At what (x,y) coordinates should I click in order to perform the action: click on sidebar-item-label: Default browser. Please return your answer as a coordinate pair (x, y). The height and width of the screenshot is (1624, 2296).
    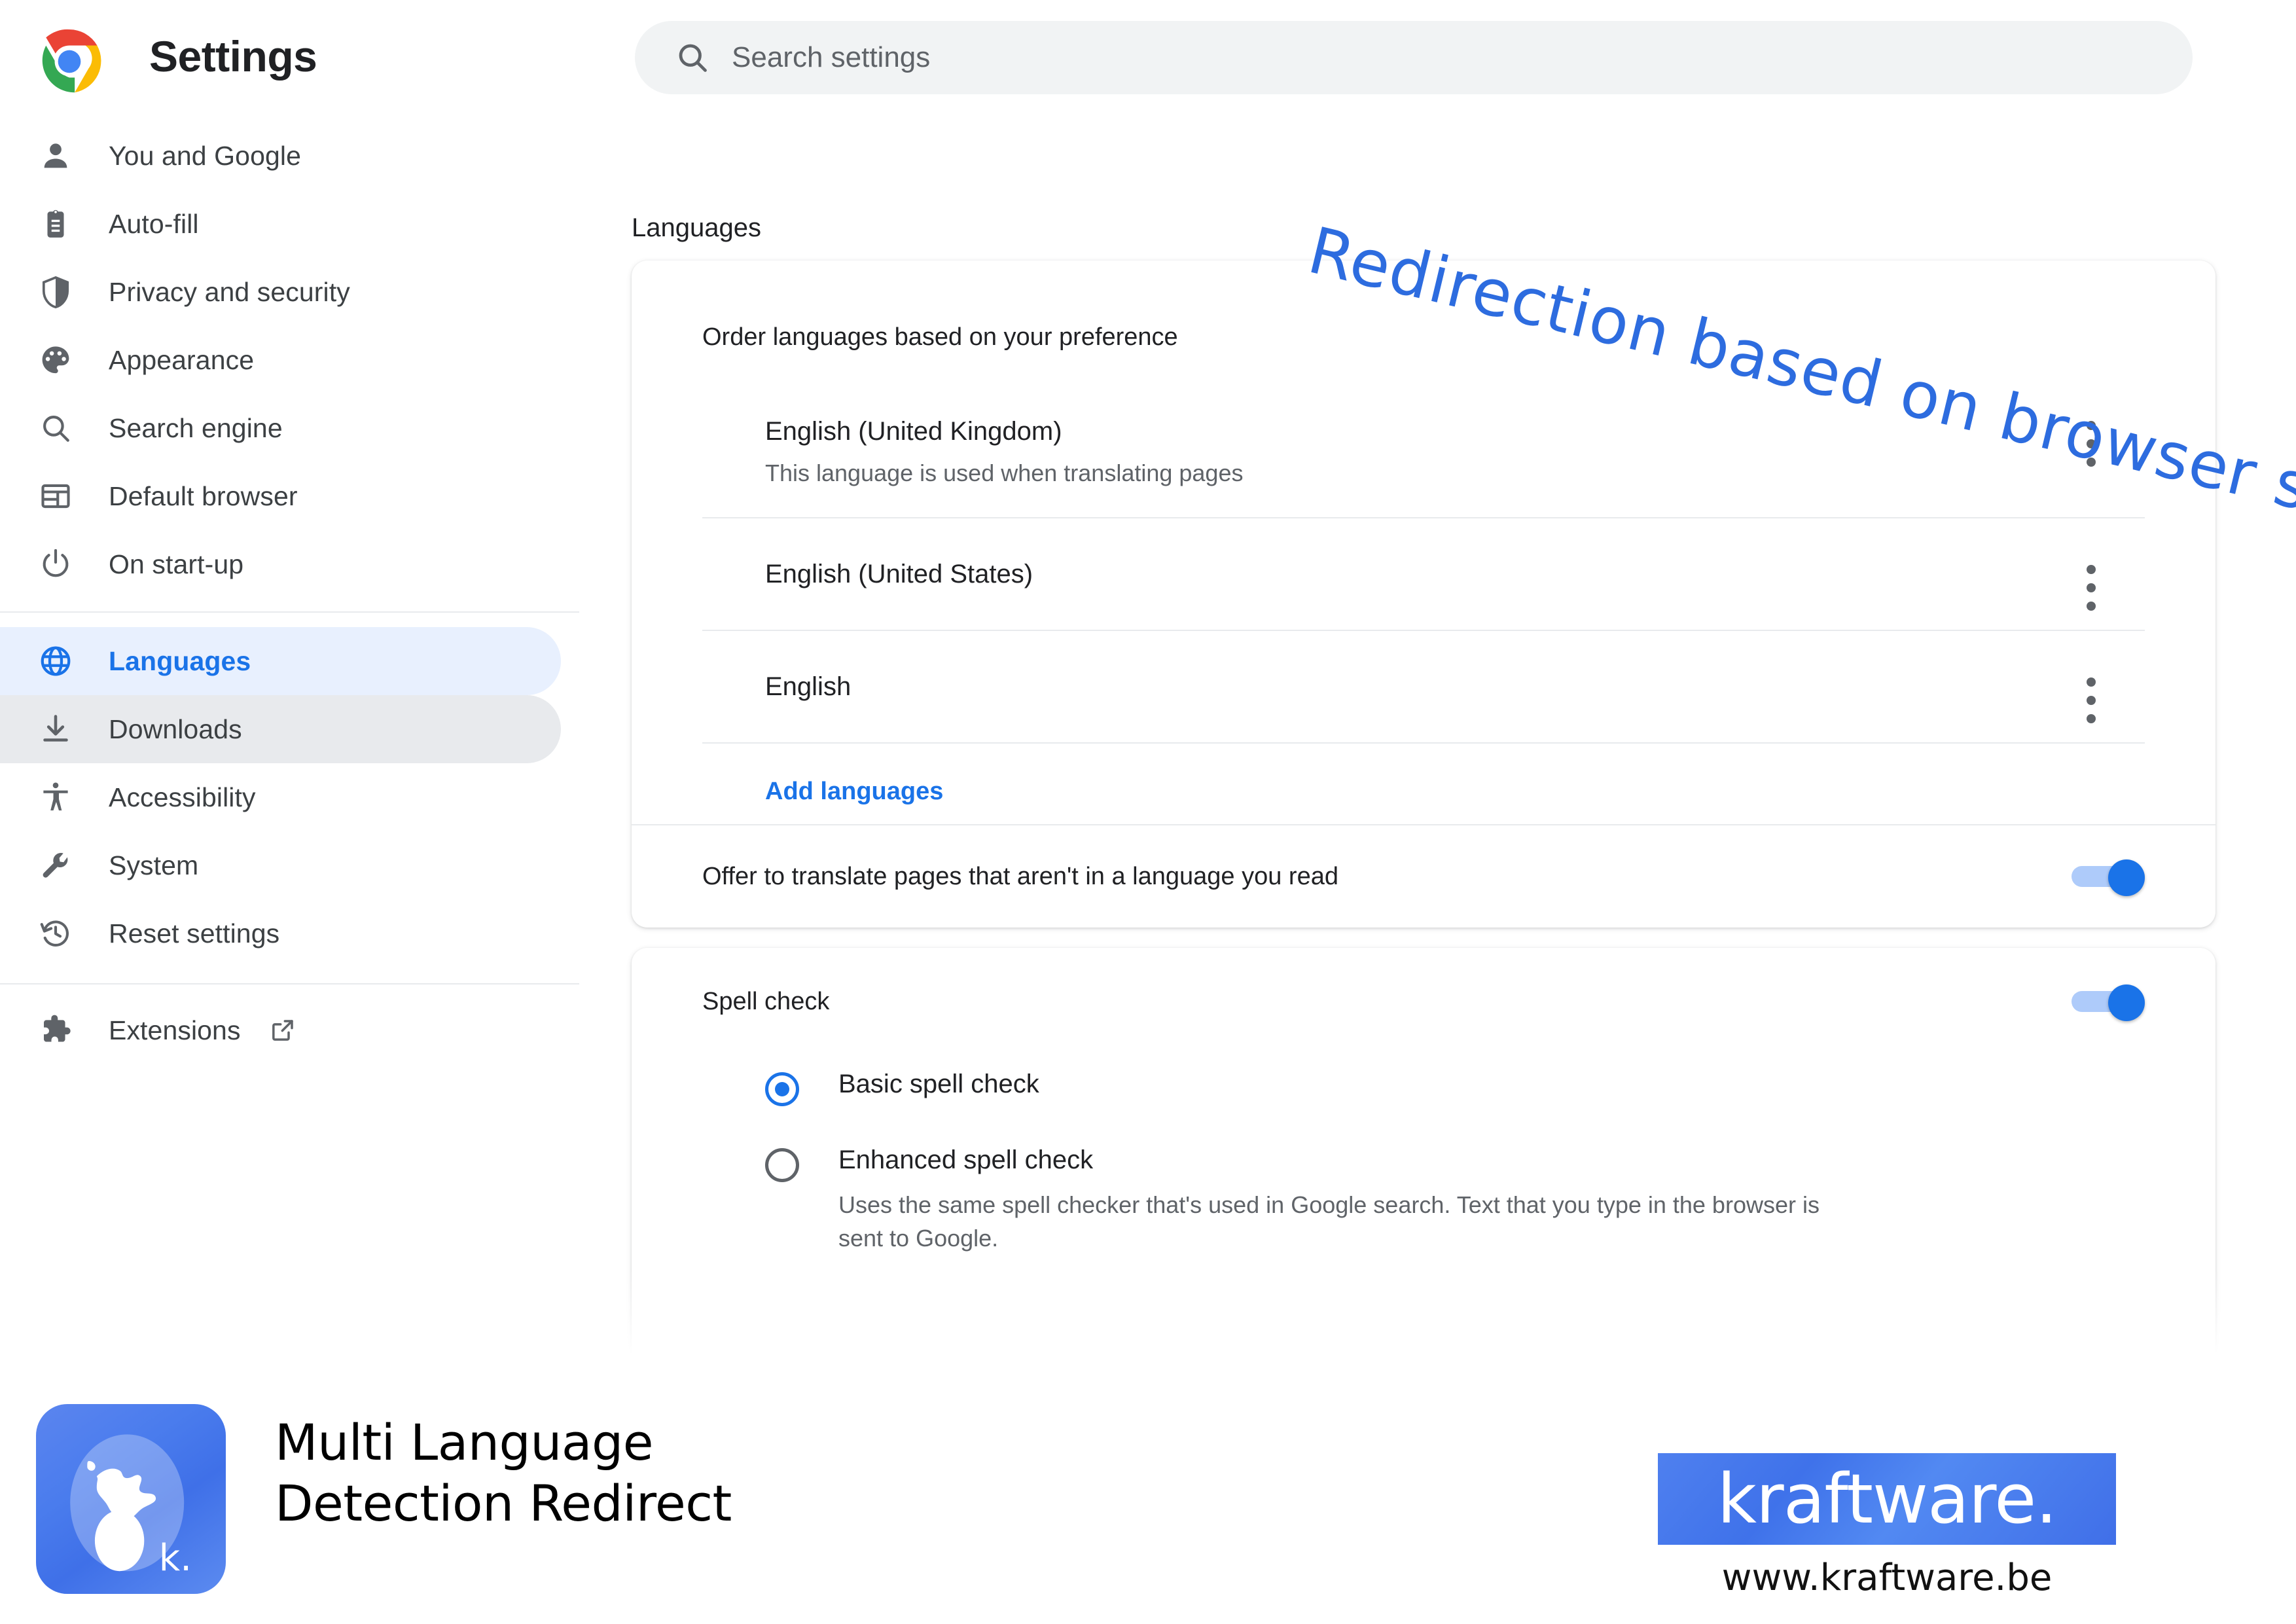
    Looking at the image, I should click on (203, 495).